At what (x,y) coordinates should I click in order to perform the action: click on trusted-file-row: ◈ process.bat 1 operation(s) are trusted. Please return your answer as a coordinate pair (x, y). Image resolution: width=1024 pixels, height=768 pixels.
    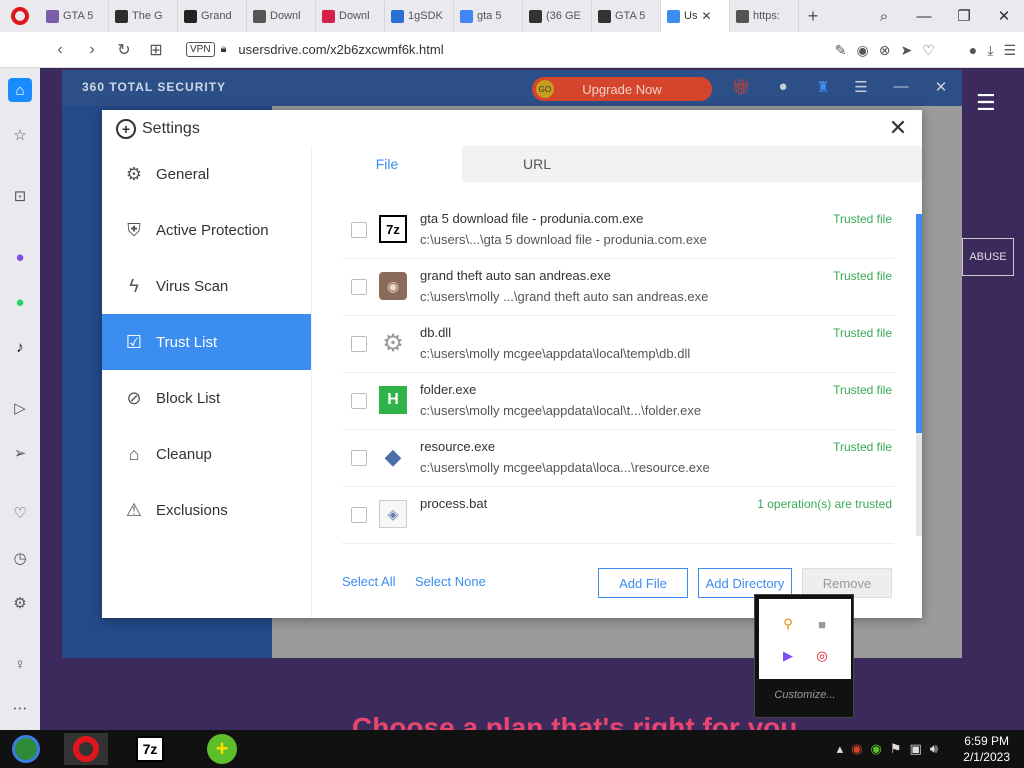
    Looking at the image, I should click on (618, 515).